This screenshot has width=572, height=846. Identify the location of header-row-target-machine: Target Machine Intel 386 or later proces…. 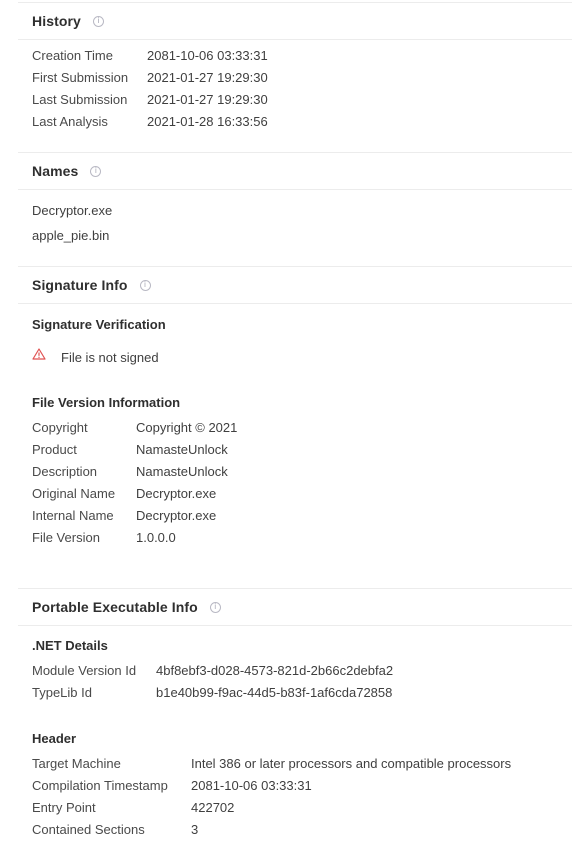
(271, 763).